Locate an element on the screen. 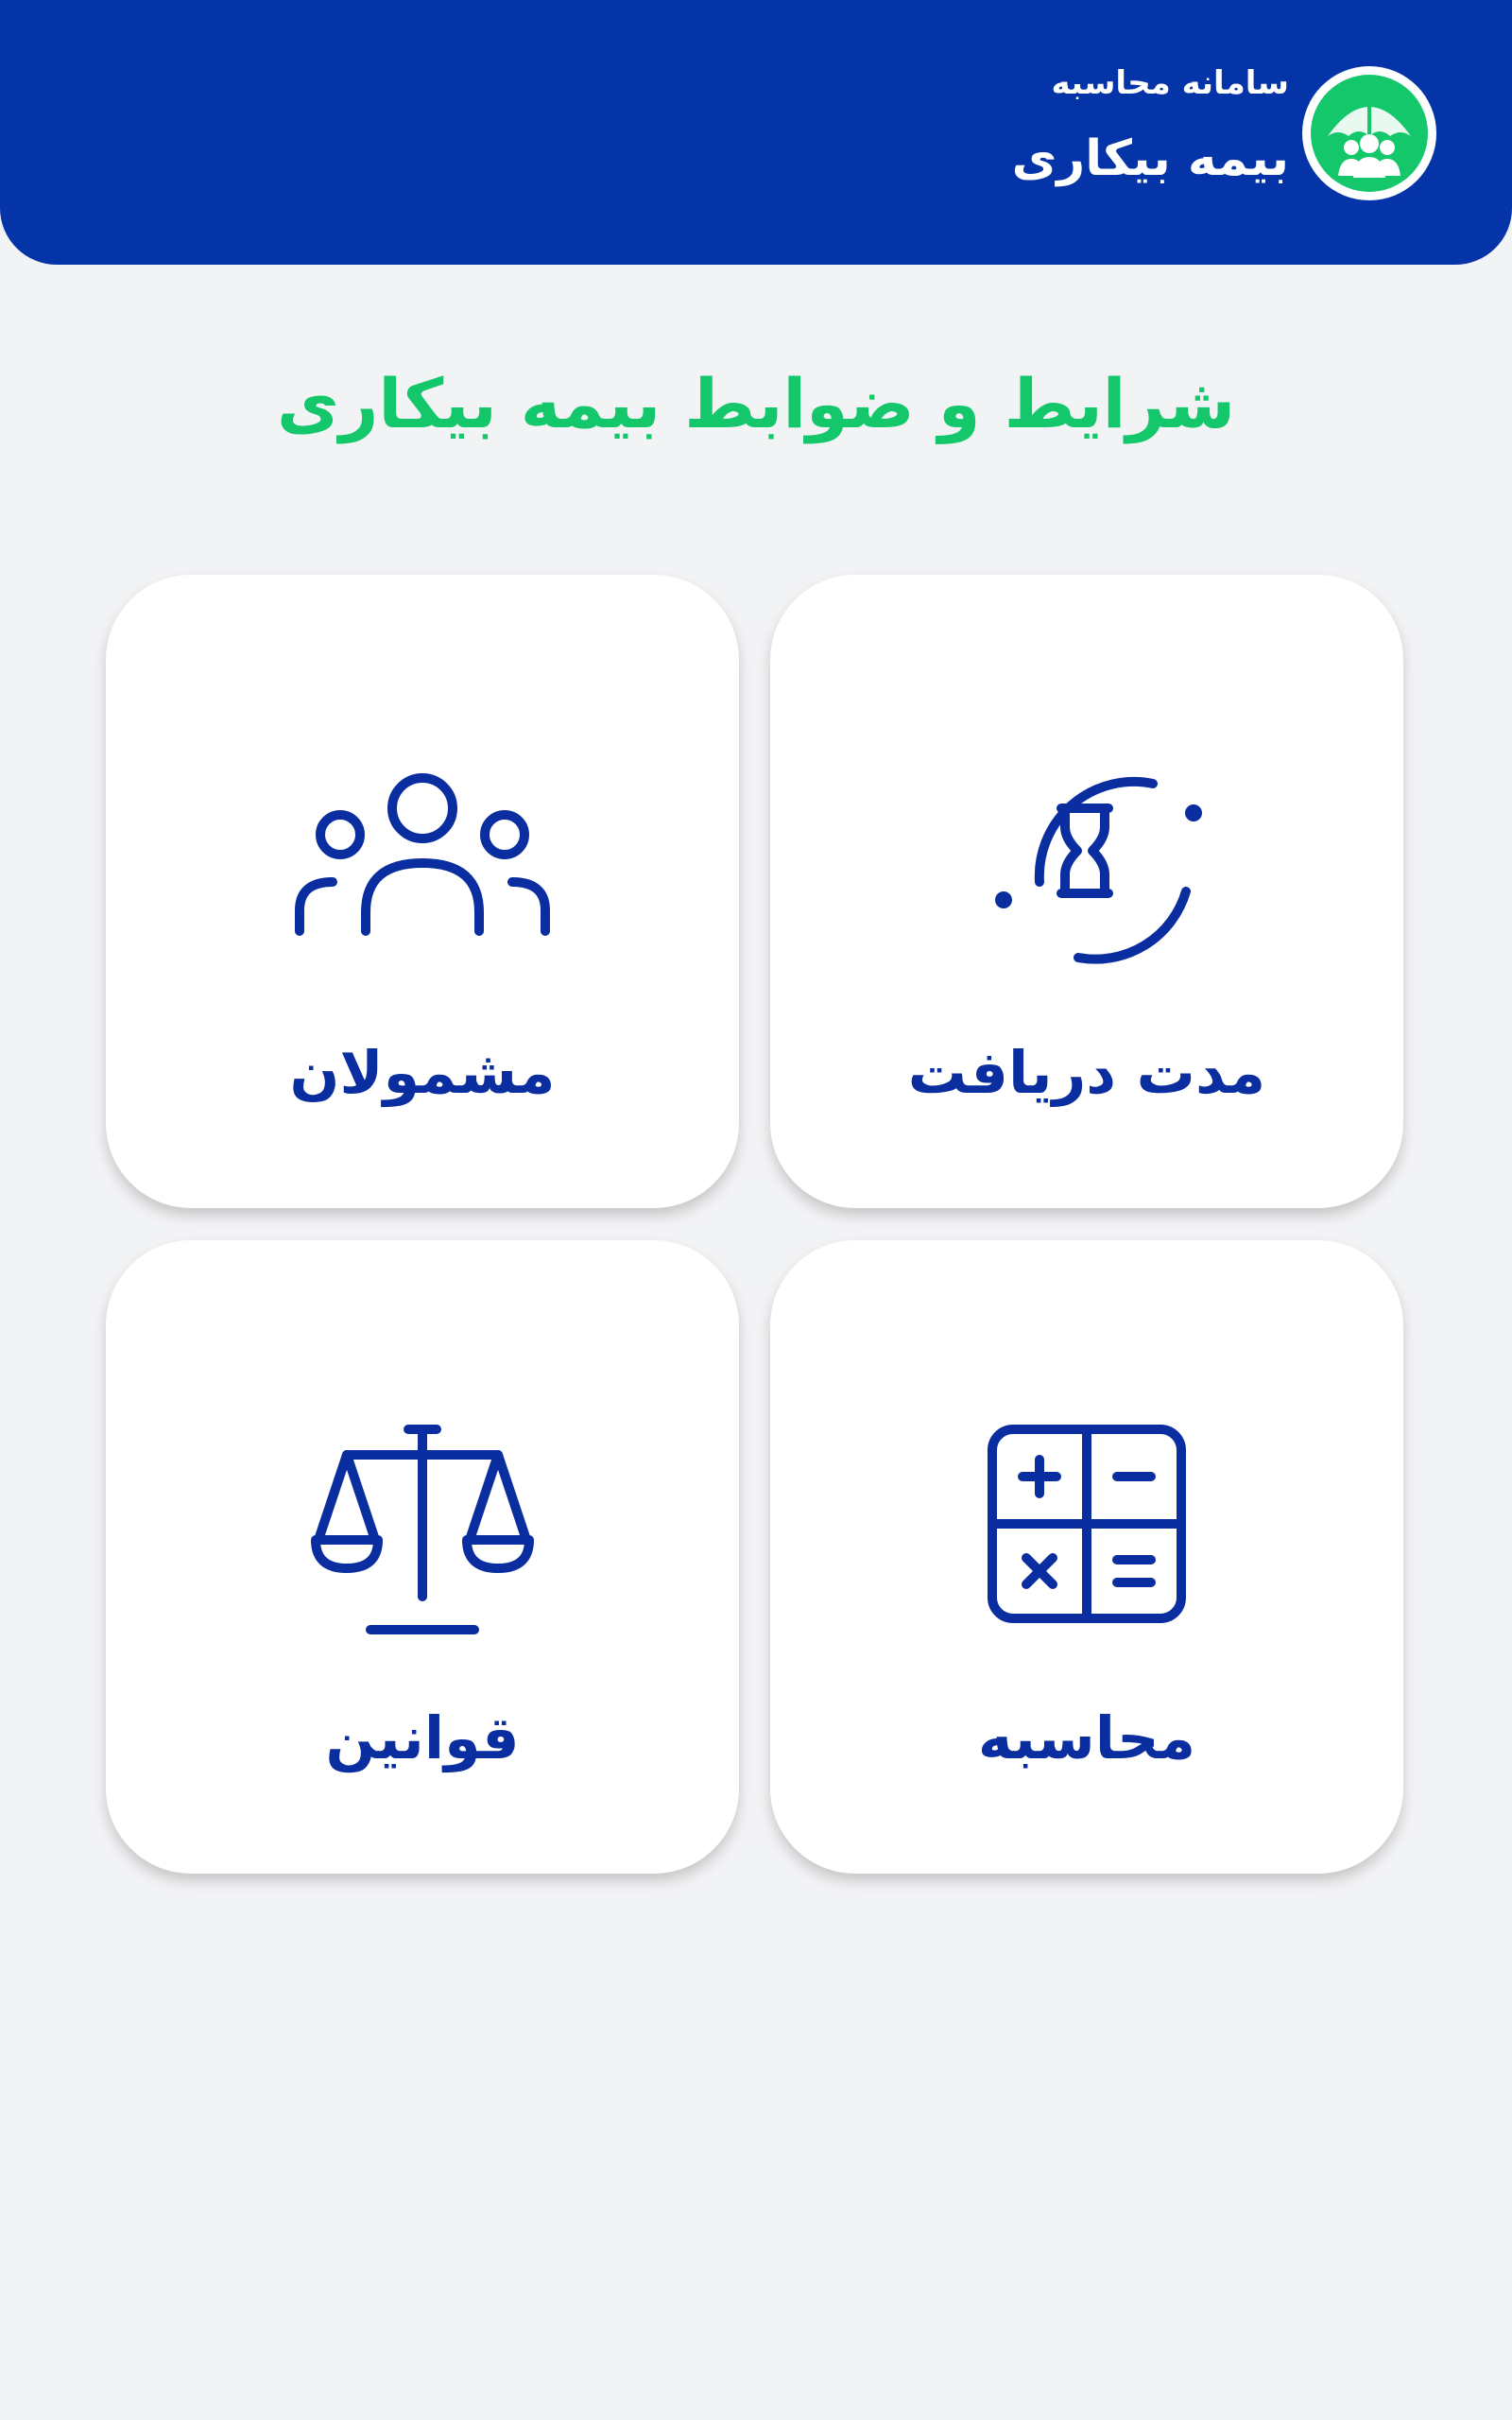 The width and height of the screenshot is (1512, 2420). laws-card: قوانین is located at coordinates (422, 1557).